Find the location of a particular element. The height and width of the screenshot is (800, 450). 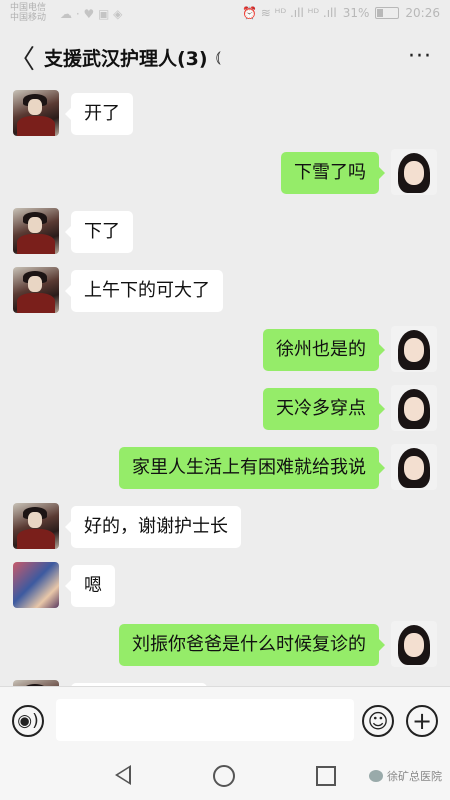

nav-back-icon is located at coordinates (123, 775).